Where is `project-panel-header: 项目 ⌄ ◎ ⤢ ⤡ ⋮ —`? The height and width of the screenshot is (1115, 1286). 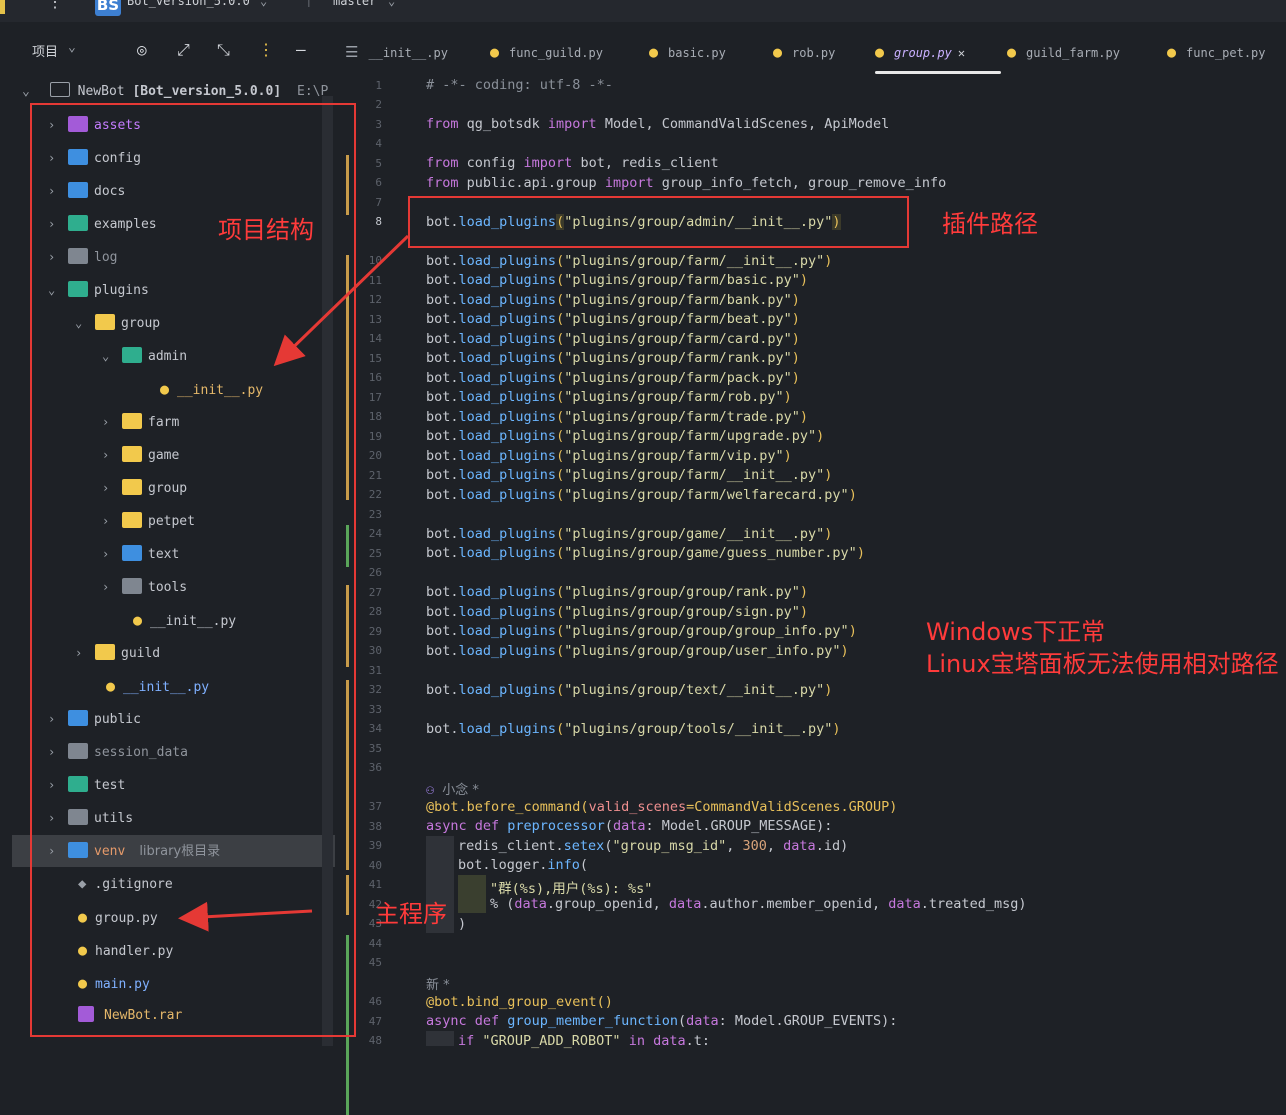
project-panel-header: 项目 ⌄ ◎ ⤢ ⤡ ⋮ — is located at coordinates (170, 50).